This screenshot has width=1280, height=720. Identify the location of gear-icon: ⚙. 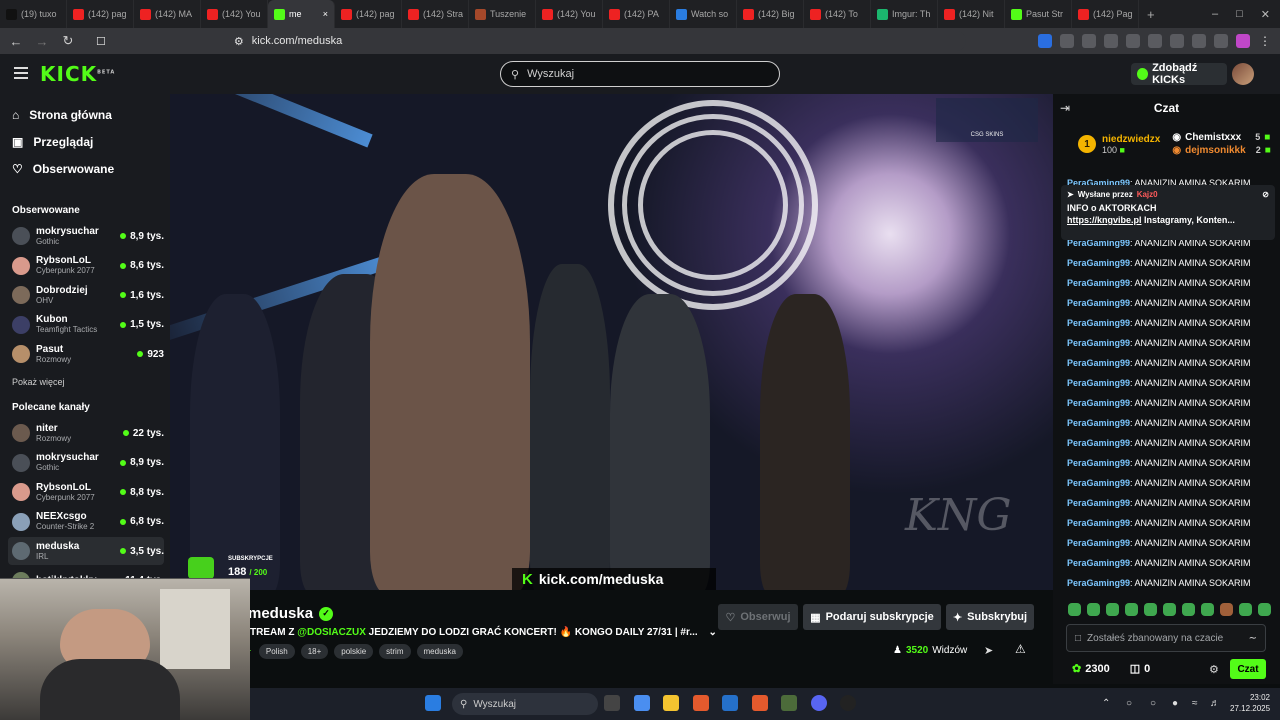
(1214, 669).